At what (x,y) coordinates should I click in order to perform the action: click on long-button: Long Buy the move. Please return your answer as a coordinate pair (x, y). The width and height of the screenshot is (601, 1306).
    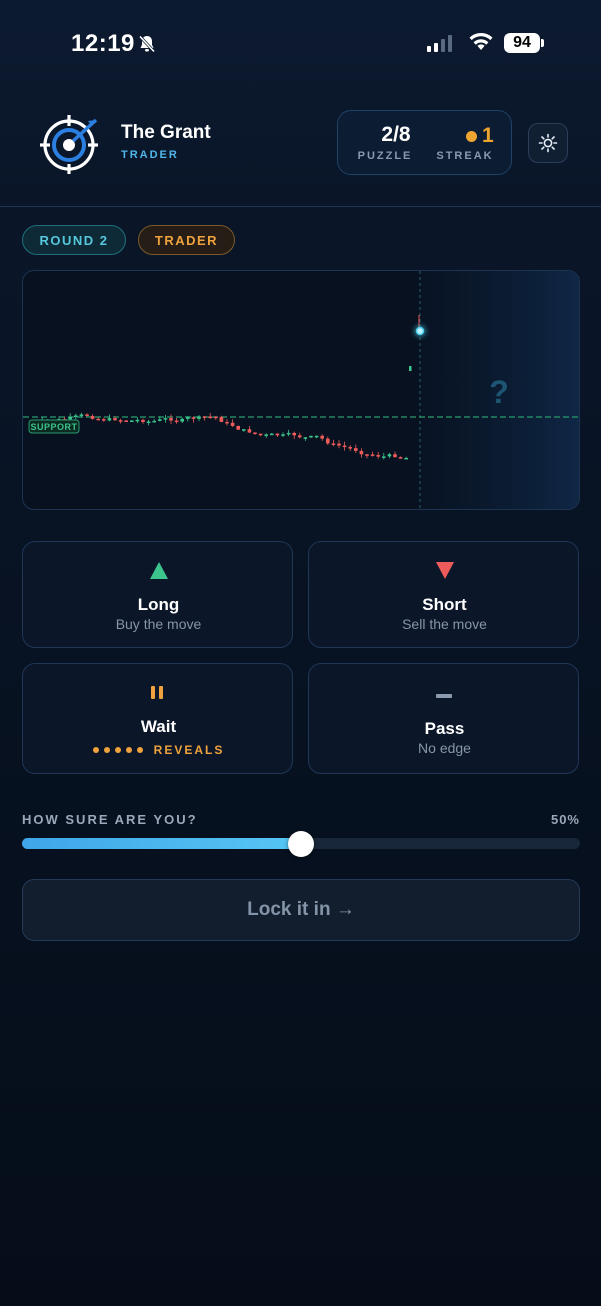
    Looking at the image, I should click on (157, 594).